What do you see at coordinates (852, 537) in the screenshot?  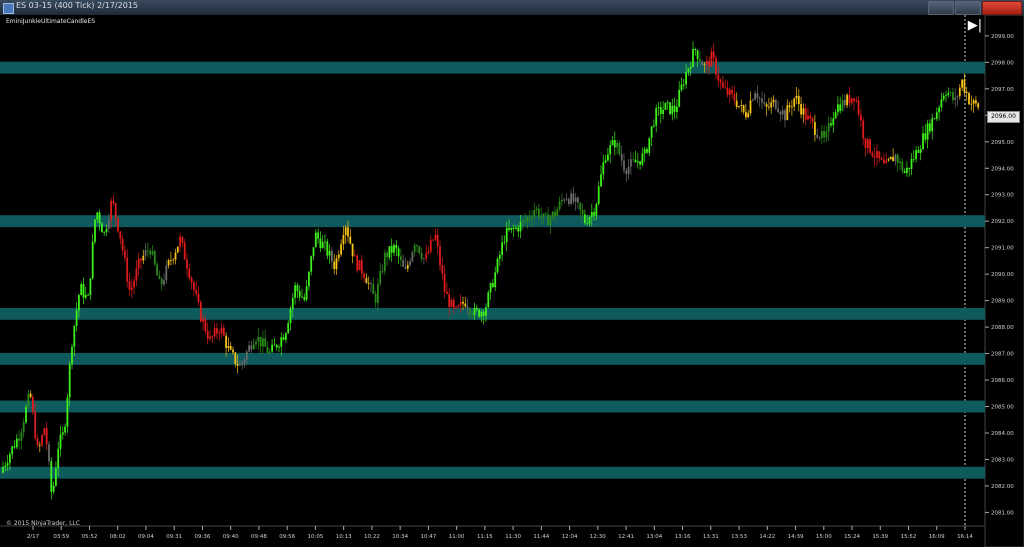 I see `x-tick-label: 15:24` at bounding box center [852, 537].